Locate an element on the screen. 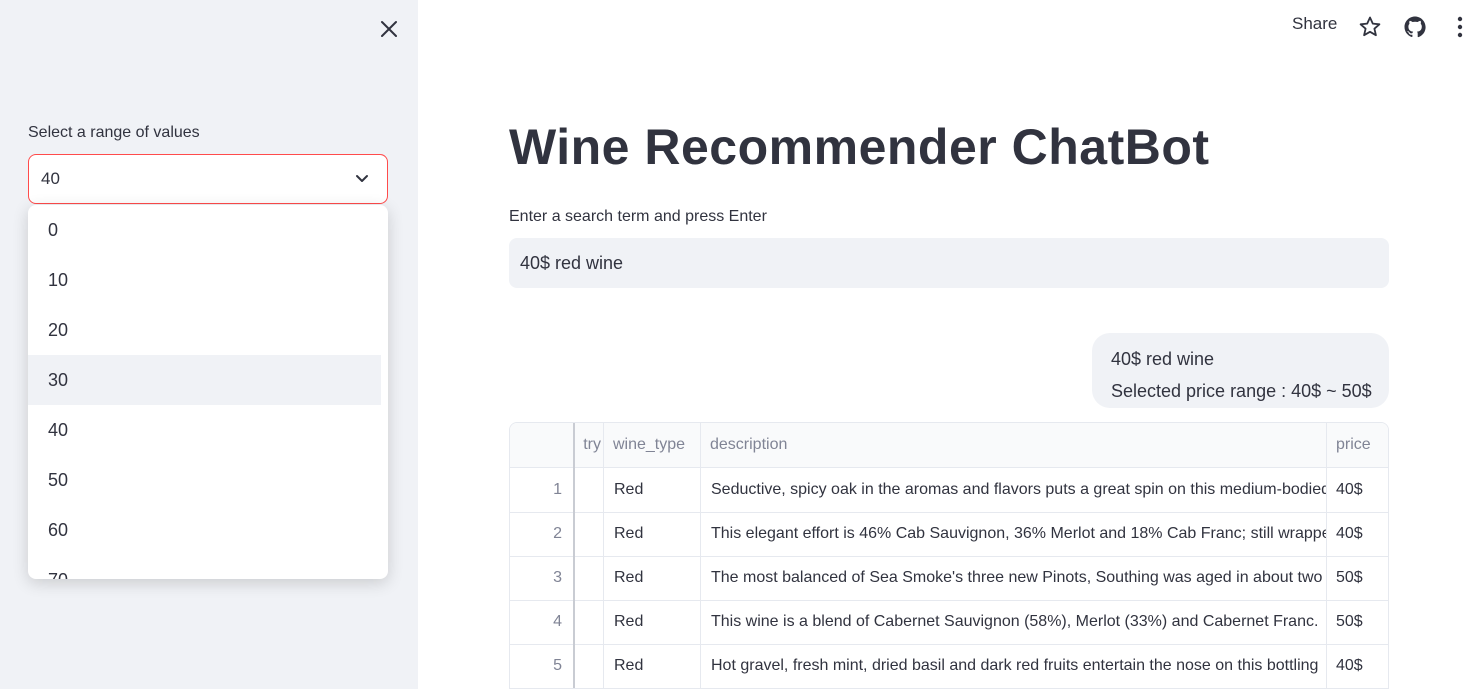 This screenshot has width=1466, height=689. chat-message-price-range: Selected price range : 40$ ~ 50$ is located at coordinates (1241, 391).